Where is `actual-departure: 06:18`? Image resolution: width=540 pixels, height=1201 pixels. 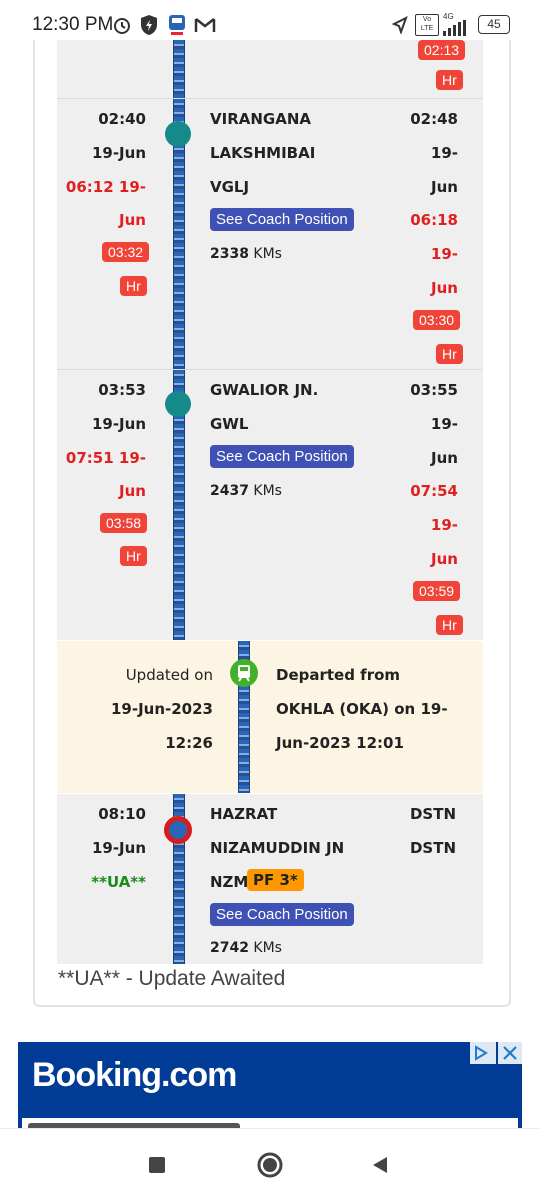
actual-departure: 06:18 is located at coordinates (434, 220).